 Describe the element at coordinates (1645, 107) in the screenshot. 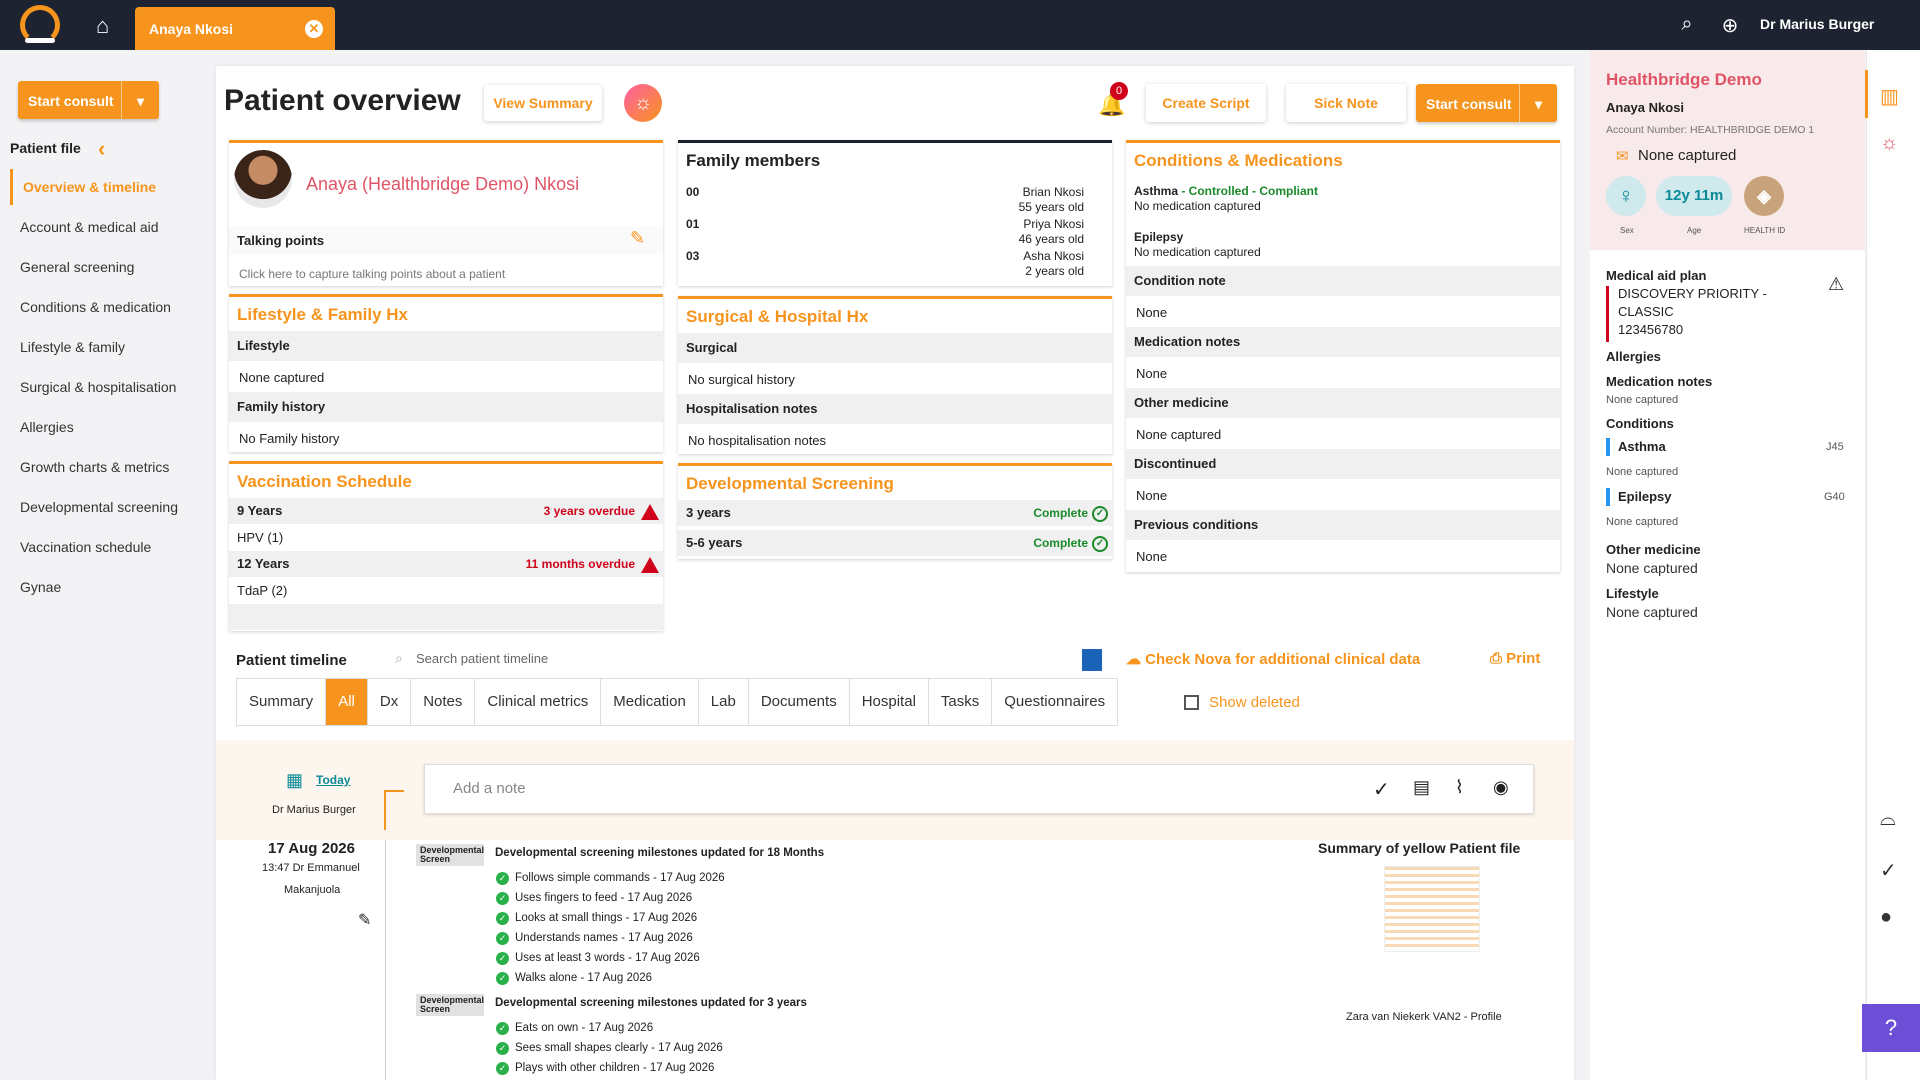

I see `rp-patient-name: Anaya Nkosi` at that location.